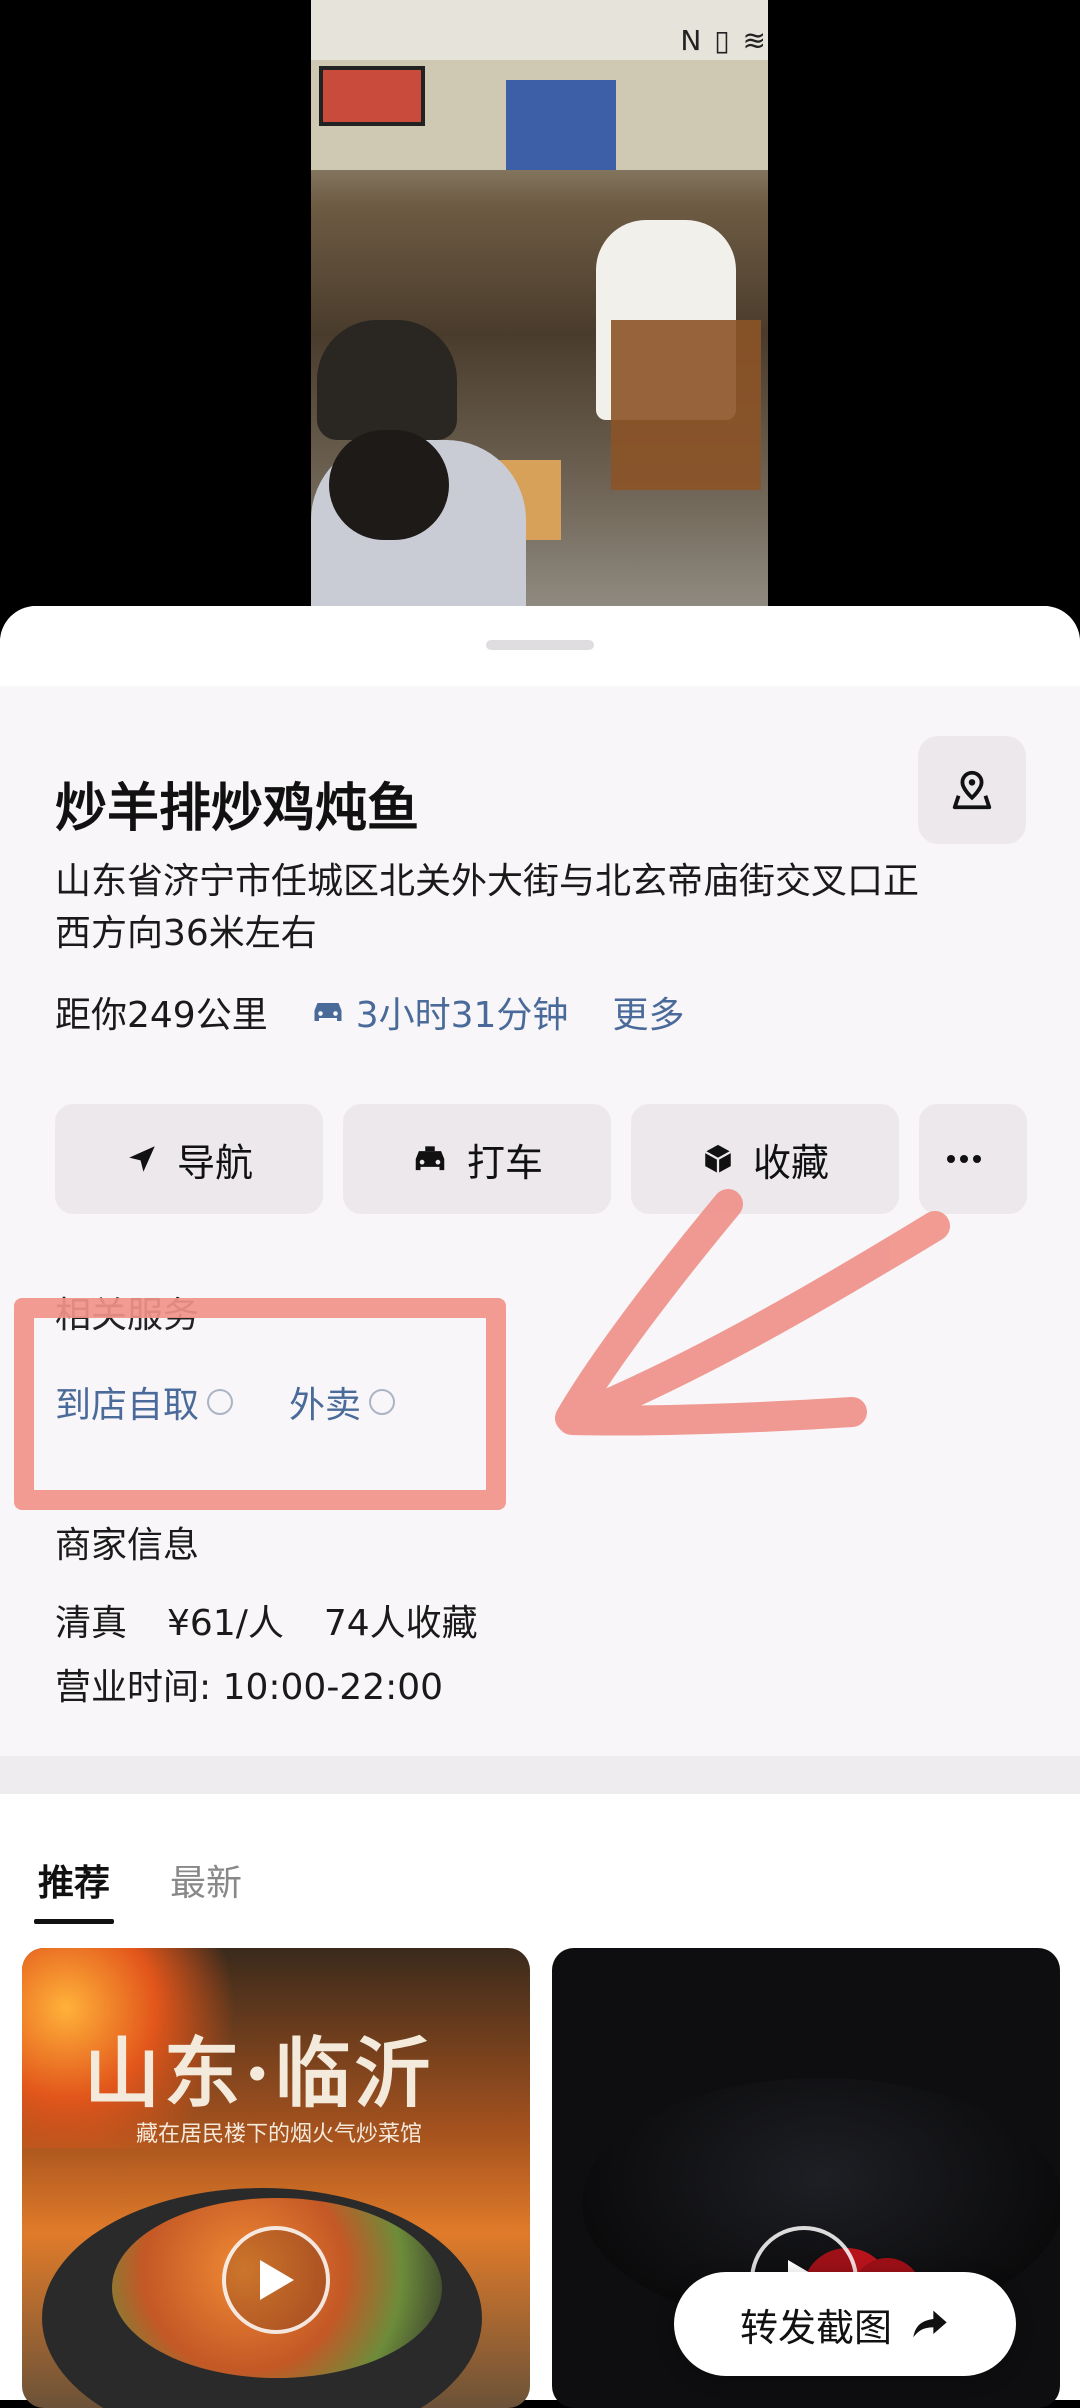  Describe the element at coordinates (462, 1015) in the screenshot. I see `drive-time-text: 3小时31分钟` at that location.